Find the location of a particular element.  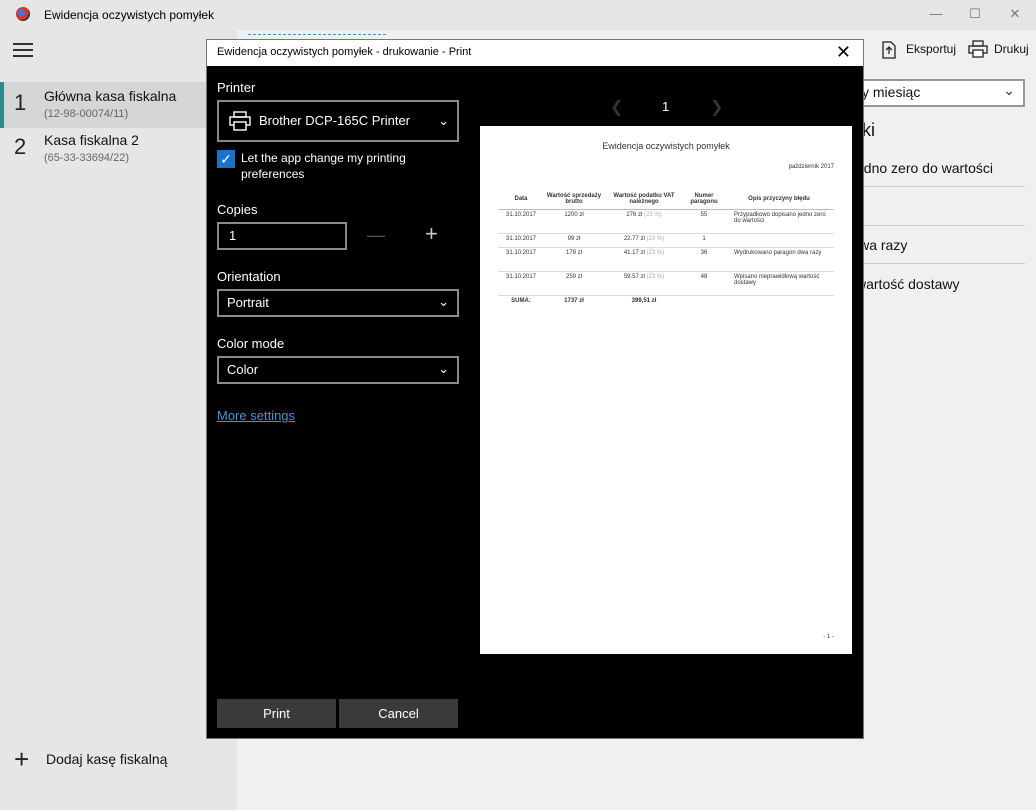

register-name: Kasa fiskalna 2 is located at coordinates (91, 140).